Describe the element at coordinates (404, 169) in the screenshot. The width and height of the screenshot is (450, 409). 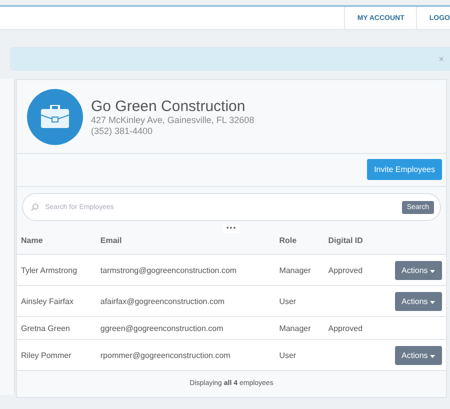
I see `invite-button: Invite Employees` at that location.